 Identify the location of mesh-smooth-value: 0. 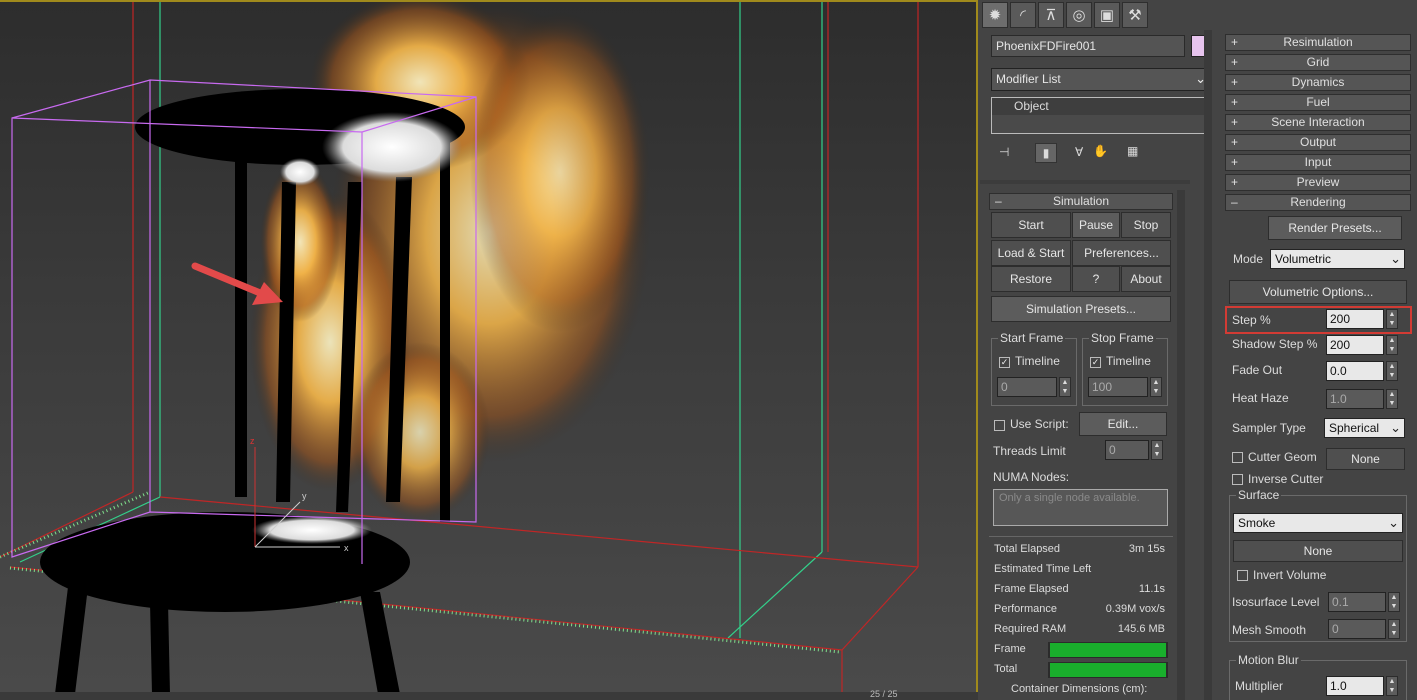
(1357, 629).